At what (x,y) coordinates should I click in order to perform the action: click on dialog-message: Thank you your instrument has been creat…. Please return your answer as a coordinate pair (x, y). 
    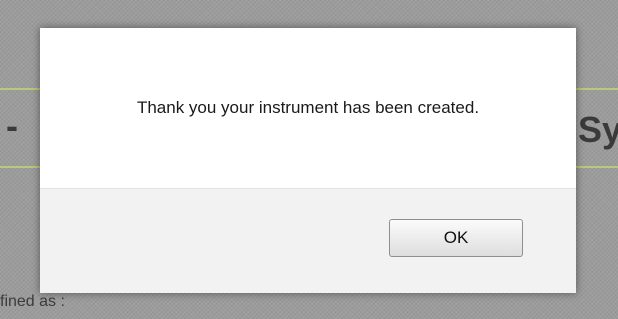
    Looking at the image, I should click on (308, 107).